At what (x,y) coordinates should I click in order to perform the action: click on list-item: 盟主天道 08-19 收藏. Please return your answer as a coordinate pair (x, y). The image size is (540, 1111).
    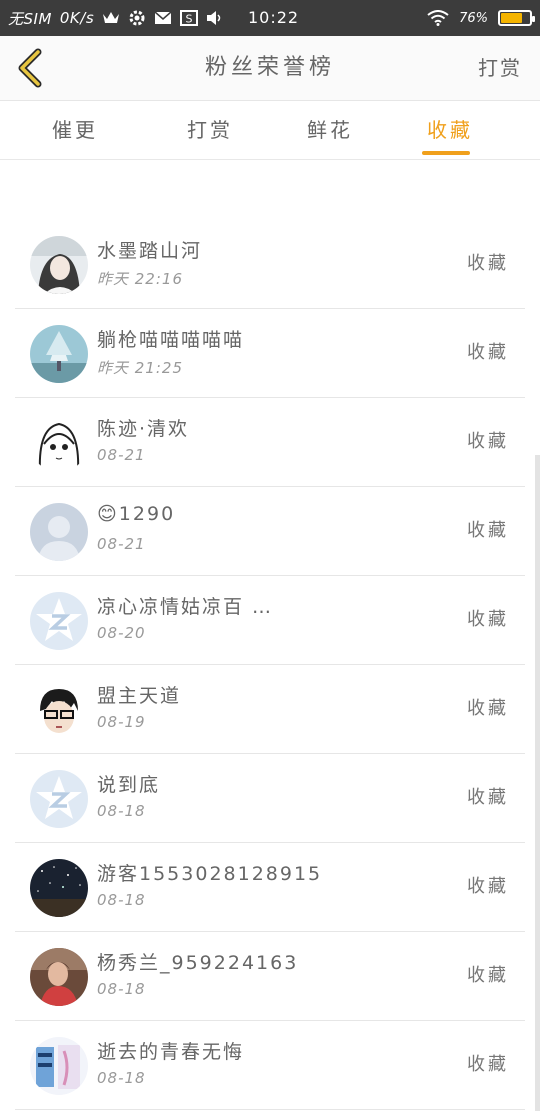
    Looking at the image, I should click on (270, 709).